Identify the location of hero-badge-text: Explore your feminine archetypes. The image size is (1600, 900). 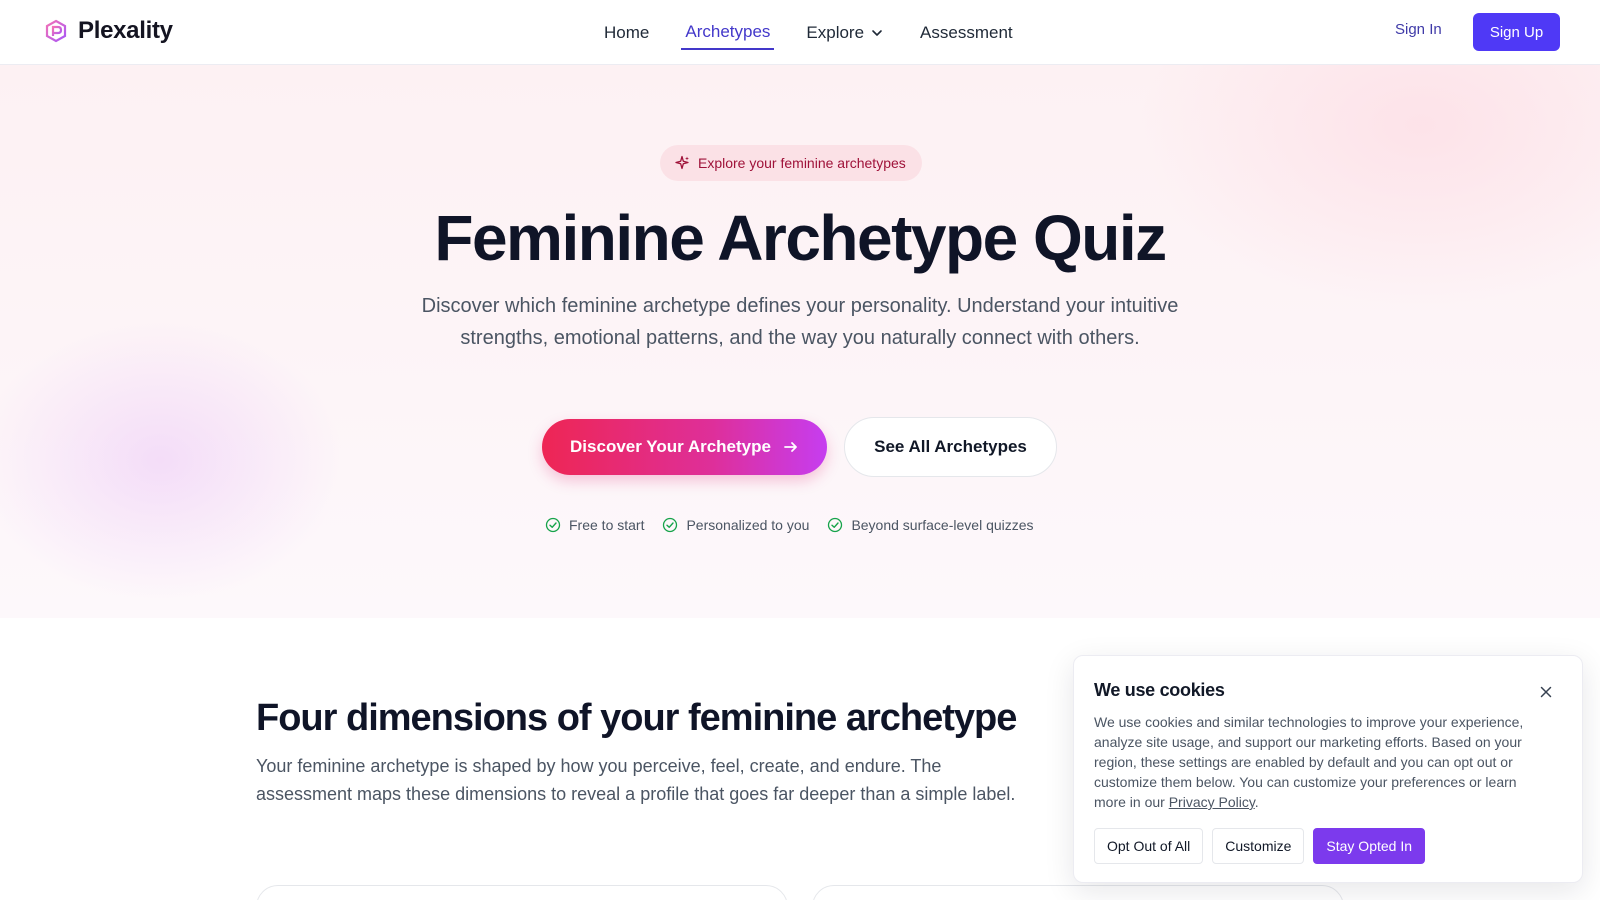
(802, 163).